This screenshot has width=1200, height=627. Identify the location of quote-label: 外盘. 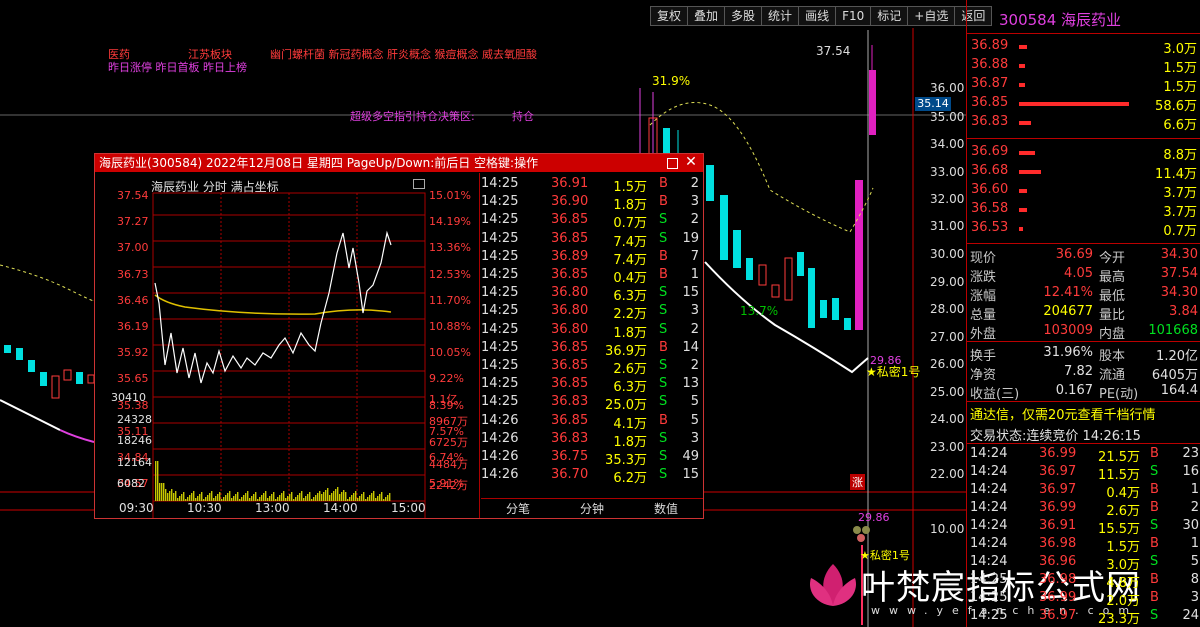
(983, 334).